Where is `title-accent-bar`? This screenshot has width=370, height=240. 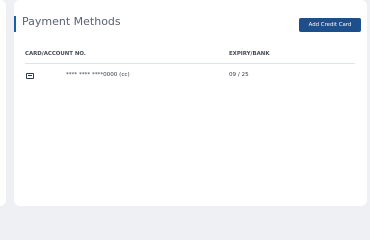
title-accent-bar is located at coordinates (15, 24).